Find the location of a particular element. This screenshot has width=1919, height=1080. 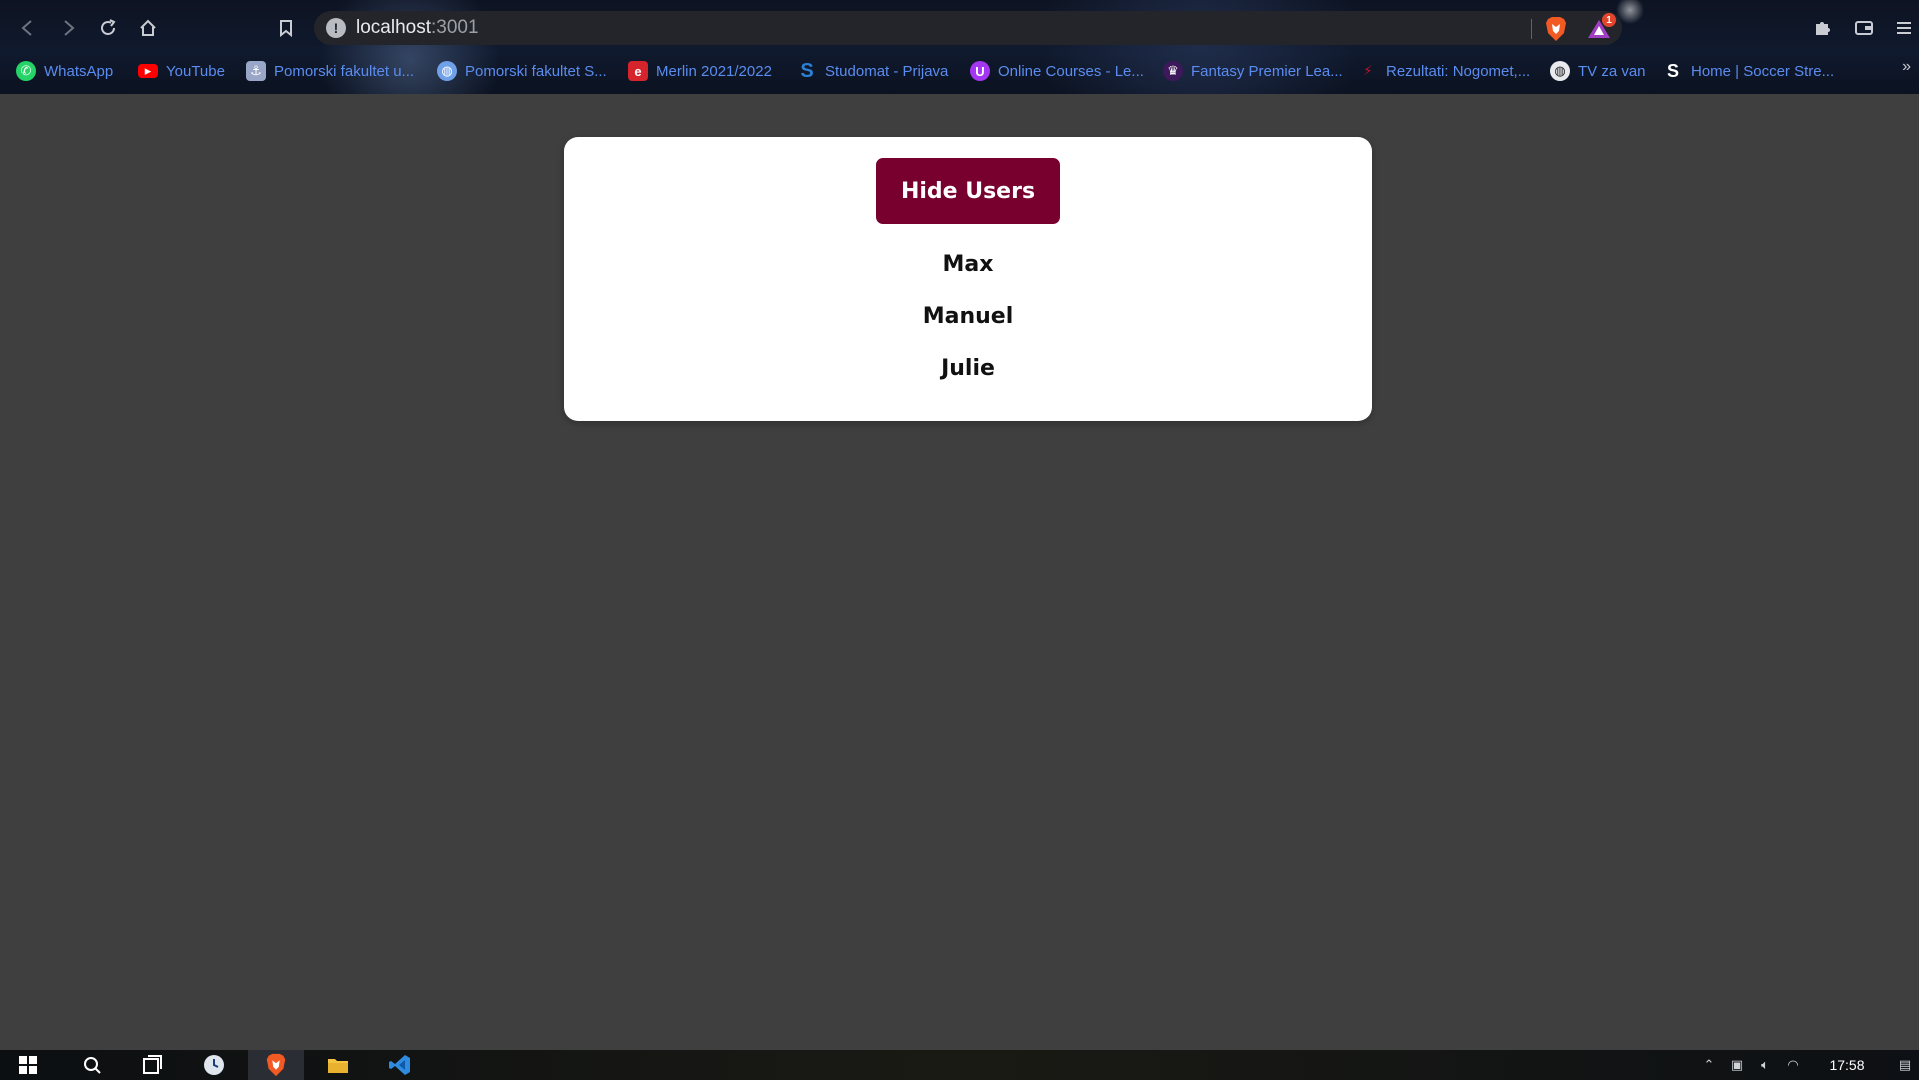

bookmark-label: Studomat - Prijava is located at coordinates (887, 71).